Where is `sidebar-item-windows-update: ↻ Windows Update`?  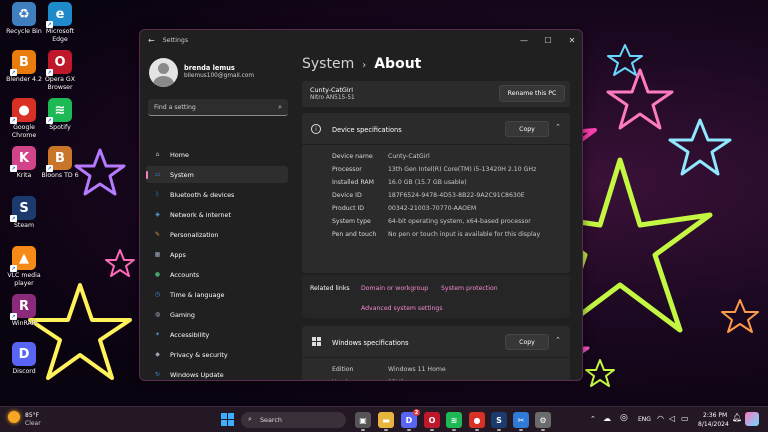 sidebar-item-windows-update: ↻ Windows Update is located at coordinates (217, 373).